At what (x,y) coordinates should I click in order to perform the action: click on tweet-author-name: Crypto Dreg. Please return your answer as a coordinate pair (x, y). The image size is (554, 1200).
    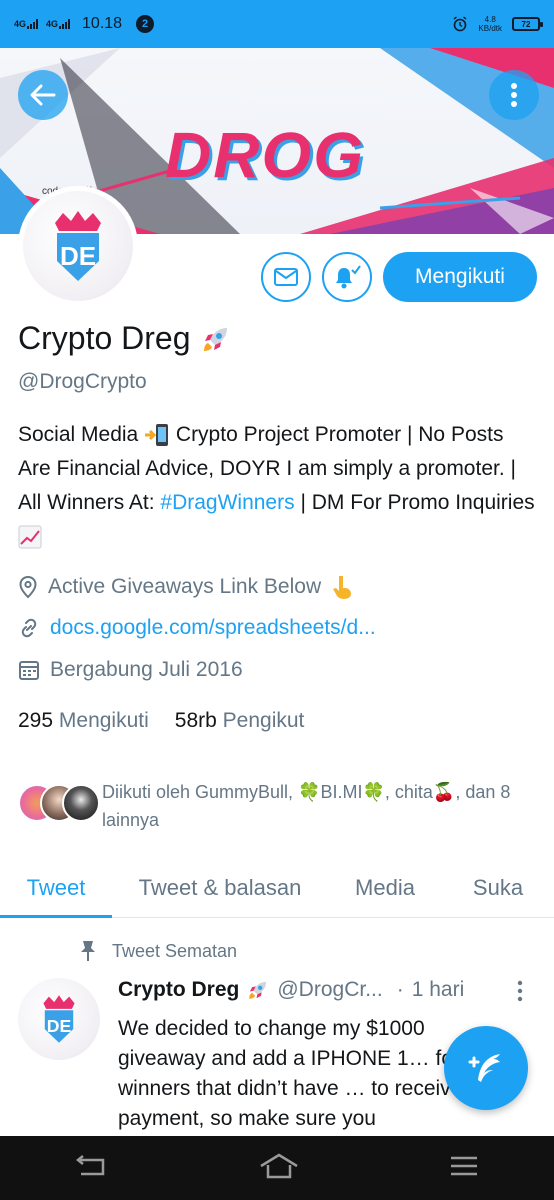
    Looking at the image, I should click on (178, 990).